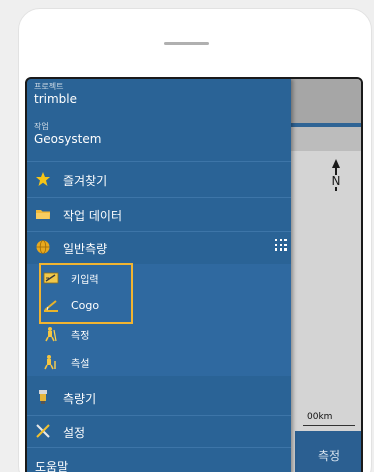 The image size is (374, 472). I want to click on submenu-item-measure: 측정, so click(159, 334).